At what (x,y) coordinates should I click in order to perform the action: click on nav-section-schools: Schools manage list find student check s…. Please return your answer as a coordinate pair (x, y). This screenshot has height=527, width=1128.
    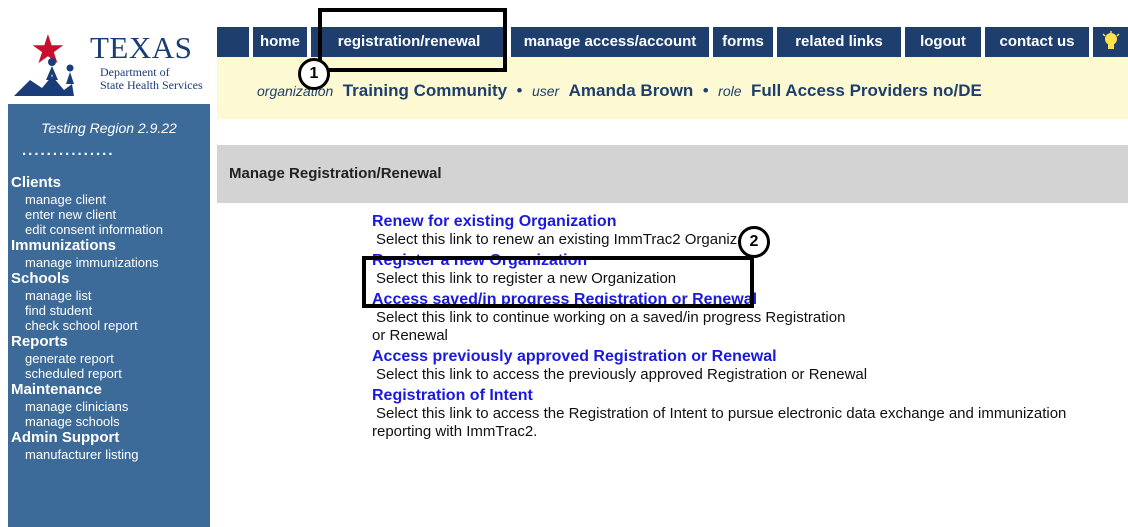
    Looking at the image, I should click on (110, 301).